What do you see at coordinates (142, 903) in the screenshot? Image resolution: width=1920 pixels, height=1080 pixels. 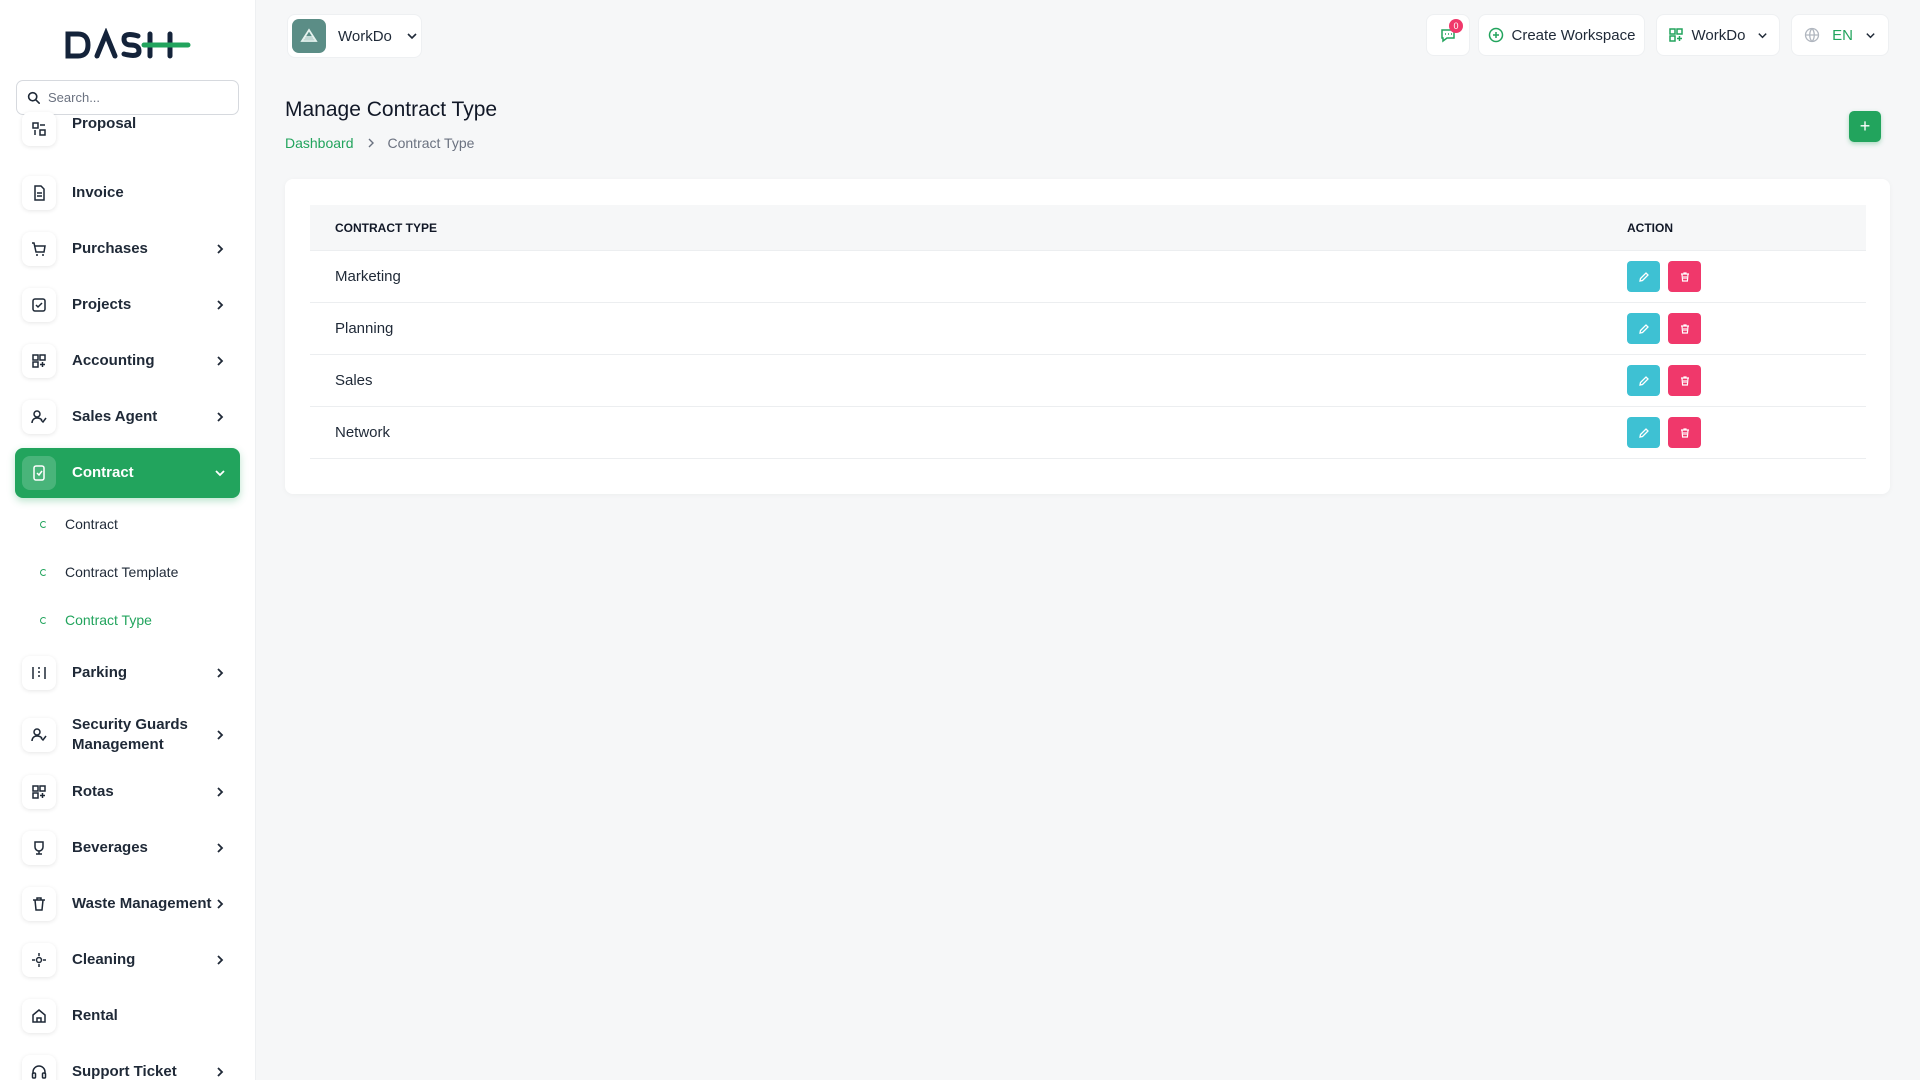 I see `sidebar-item-label: Waste Management` at bounding box center [142, 903].